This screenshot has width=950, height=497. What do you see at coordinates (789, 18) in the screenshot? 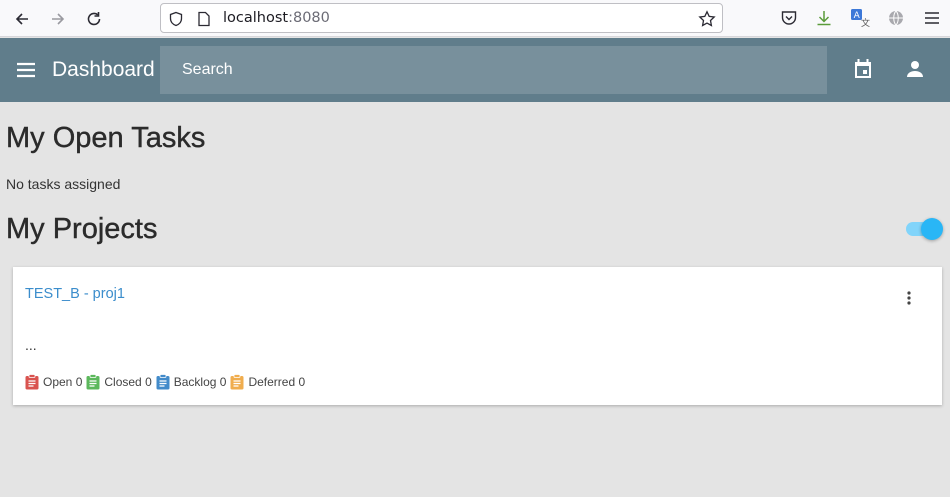
I see `pocket-icon` at bounding box center [789, 18].